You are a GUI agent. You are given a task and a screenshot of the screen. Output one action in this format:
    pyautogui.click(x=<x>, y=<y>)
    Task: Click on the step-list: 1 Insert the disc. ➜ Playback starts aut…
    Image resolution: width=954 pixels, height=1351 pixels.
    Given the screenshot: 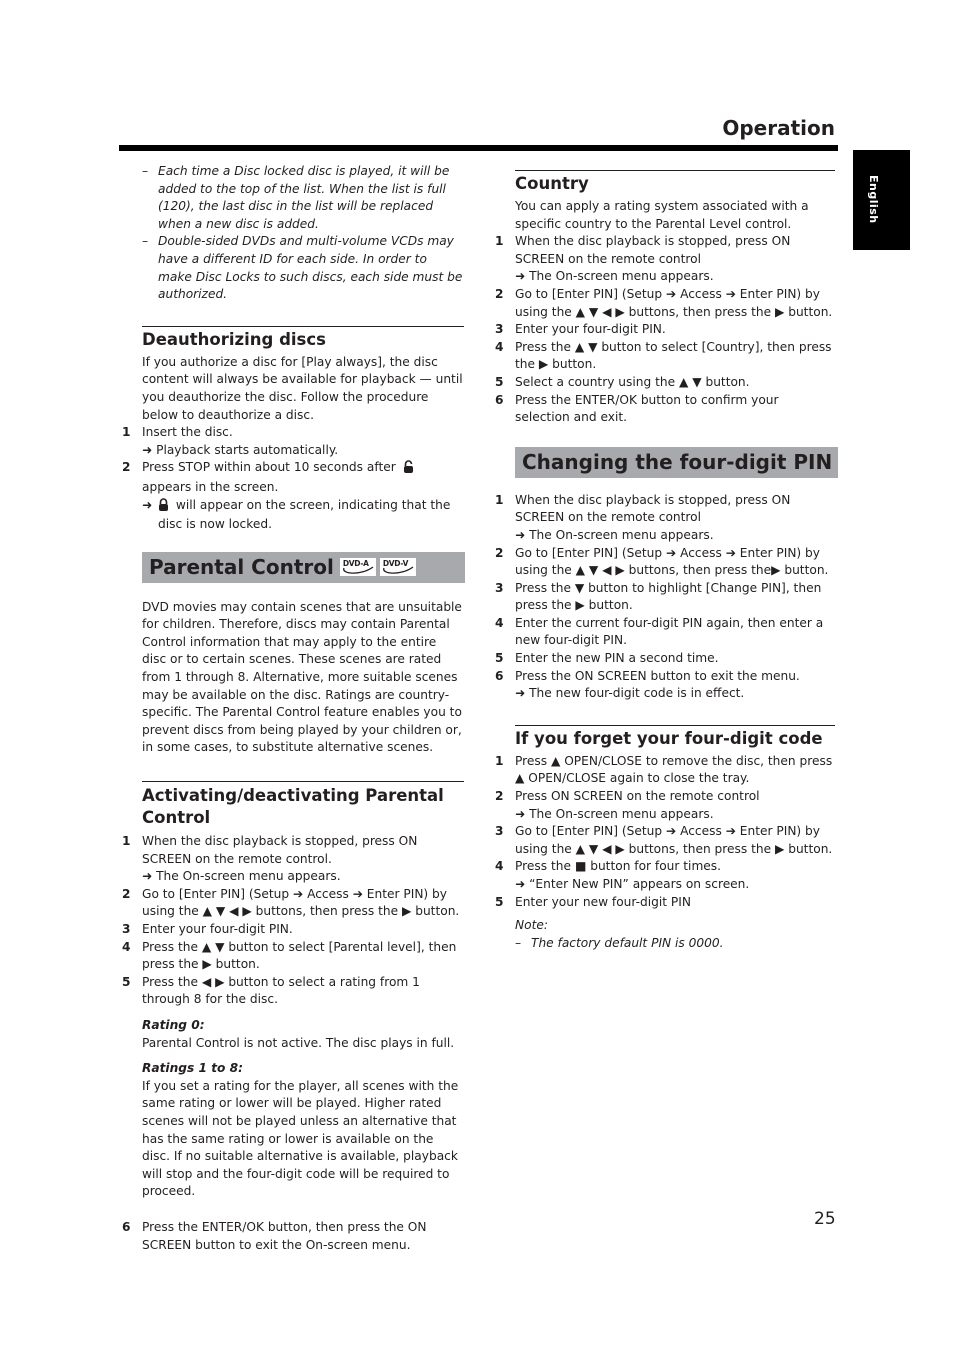 What is the action you would take?
    pyautogui.click(x=293, y=479)
    